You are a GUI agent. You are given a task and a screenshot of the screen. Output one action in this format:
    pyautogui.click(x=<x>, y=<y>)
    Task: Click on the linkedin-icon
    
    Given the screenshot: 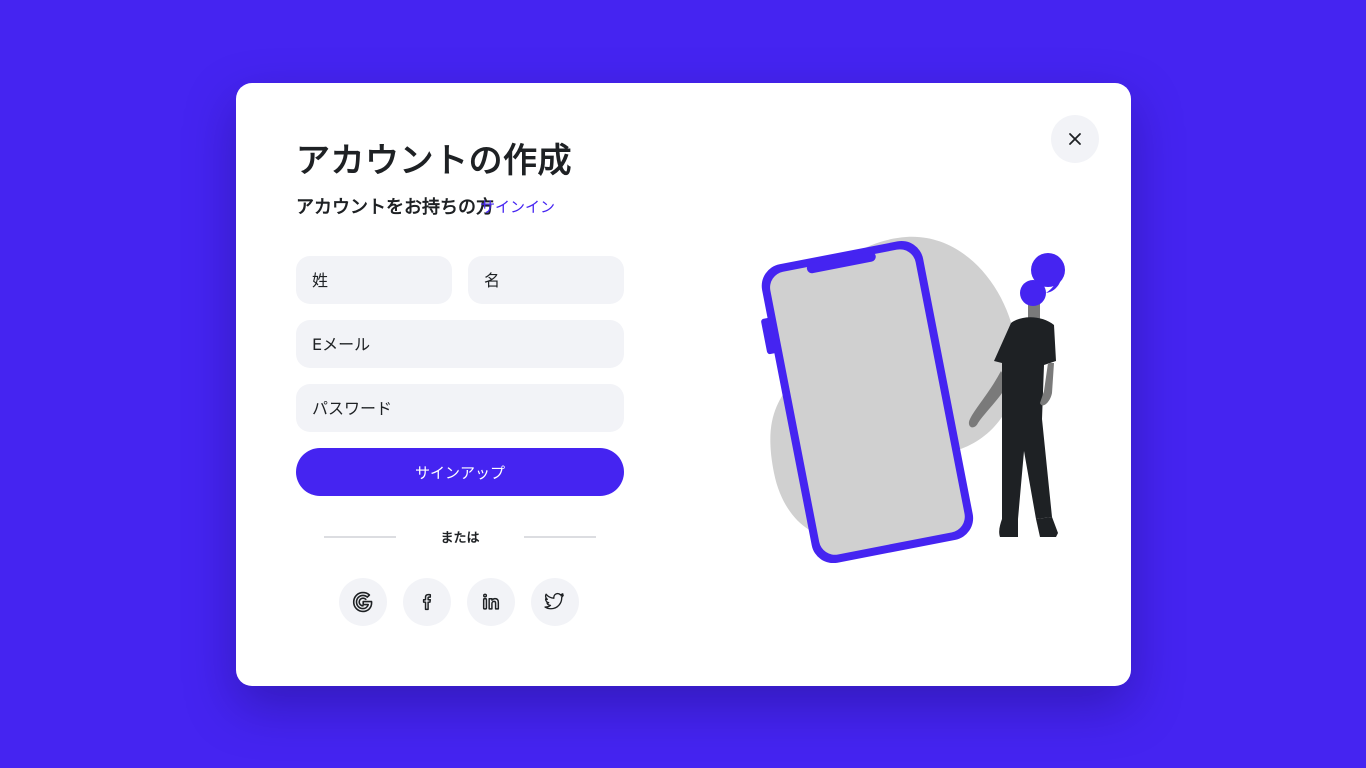 What is the action you would take?
    pyautogui.click(x=491, y=601)
    